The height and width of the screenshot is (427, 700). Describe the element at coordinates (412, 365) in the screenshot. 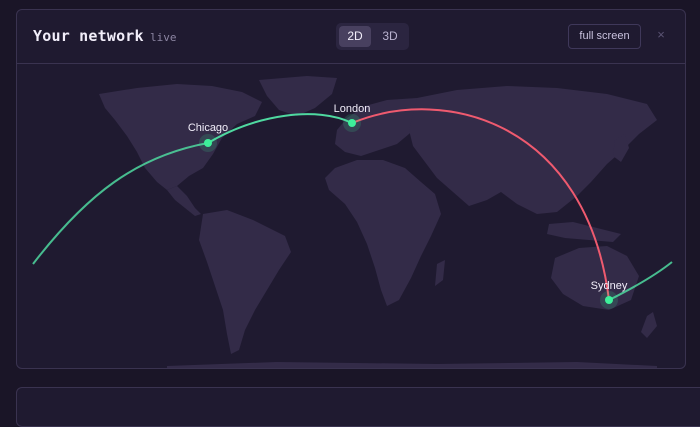

I see `land-antarctica` at that location.